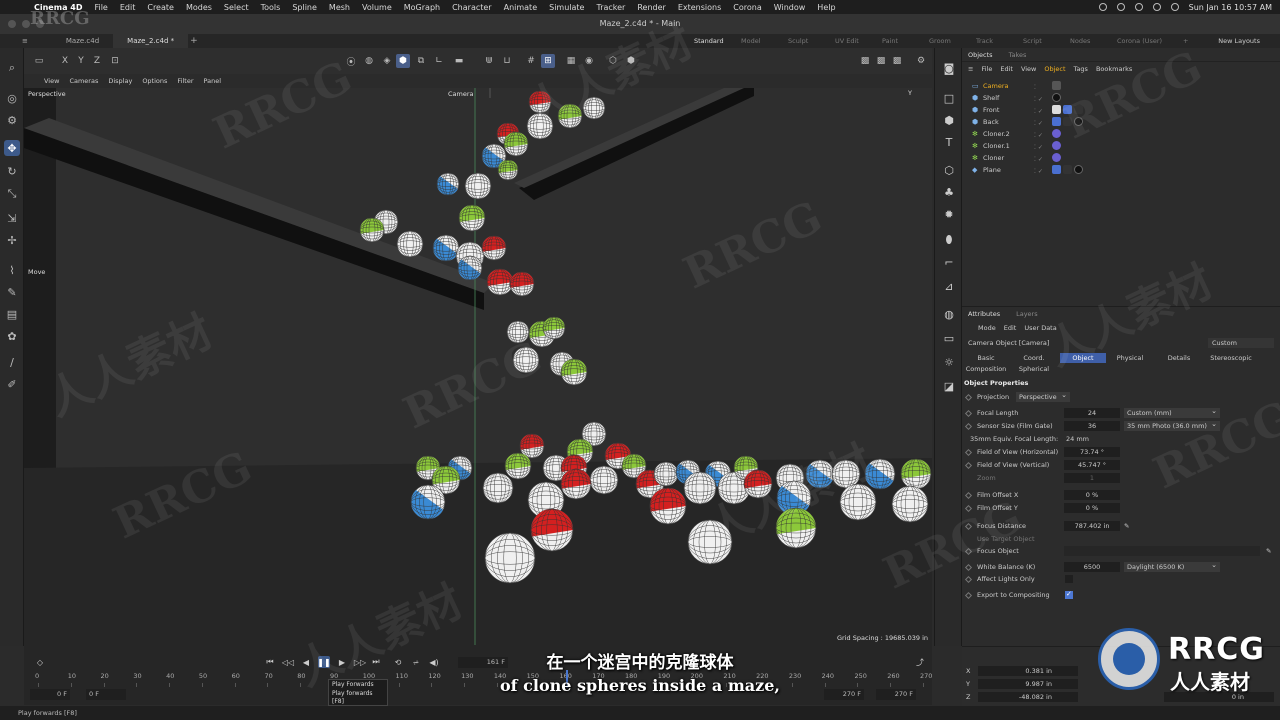 The height and width of the screenshot is (720, 1280). I want to click on subdivision-icon: ⬡, so click(949, 170).